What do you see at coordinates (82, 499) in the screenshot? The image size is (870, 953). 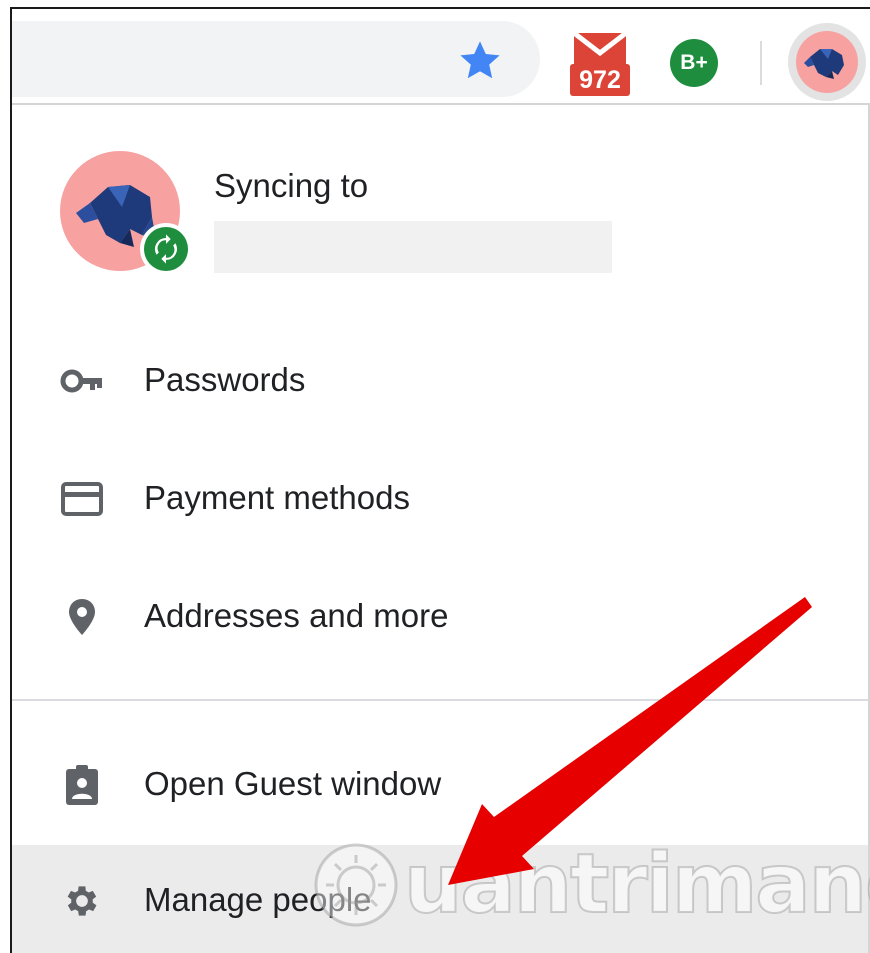 I see `credit-card-icon` at bounding box center [82, 499].